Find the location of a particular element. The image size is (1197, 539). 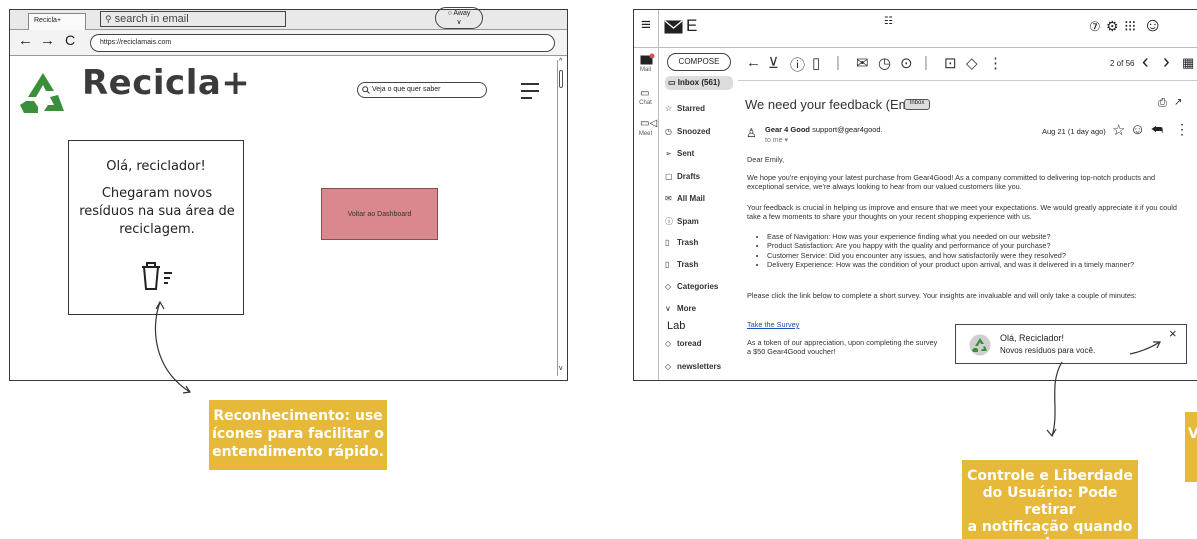

pager-prev-icon: ‹ is located at coordinates (1145, 62).